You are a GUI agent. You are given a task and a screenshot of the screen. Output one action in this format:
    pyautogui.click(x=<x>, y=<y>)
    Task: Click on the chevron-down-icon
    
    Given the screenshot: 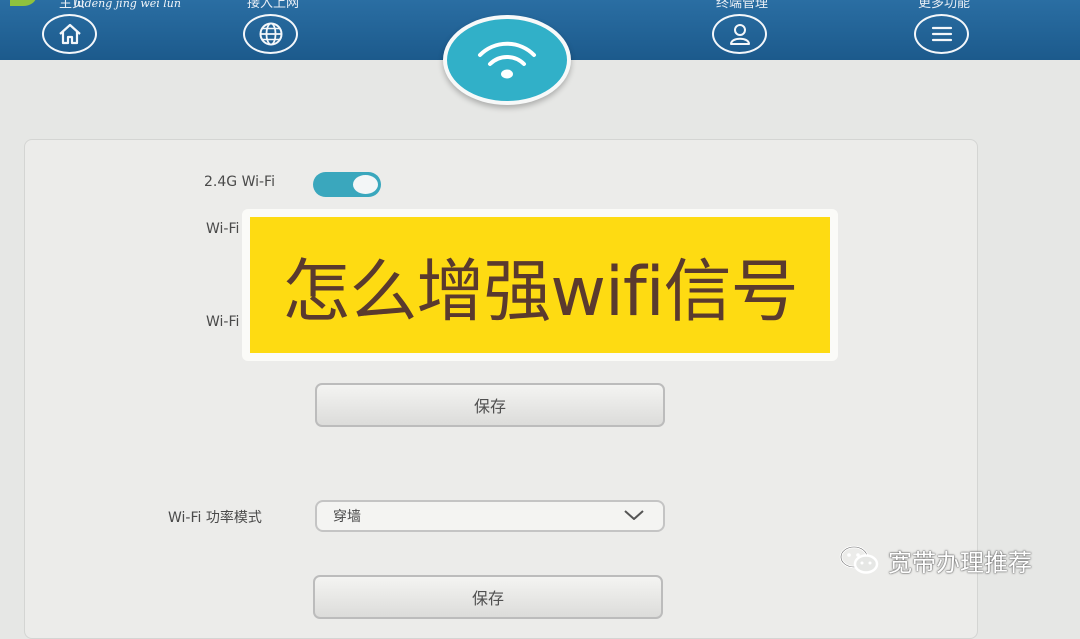 What is the action you would take?
    pyautogui.click(x=634, y=515)
    